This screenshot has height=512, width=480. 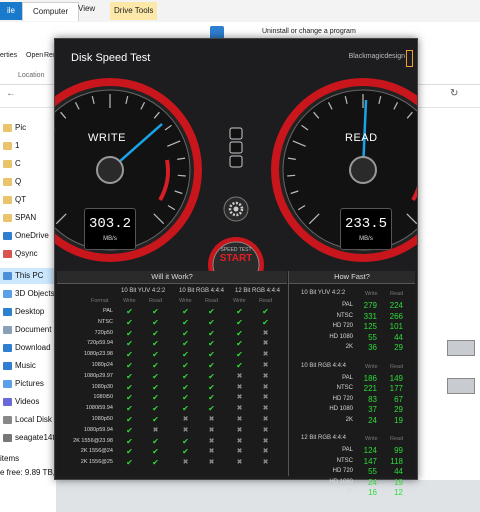 What do you see at coordinates (341, 481) in the screenshot?
I see `speed-row-label: HD 1080` at bounding box center [341, 481].